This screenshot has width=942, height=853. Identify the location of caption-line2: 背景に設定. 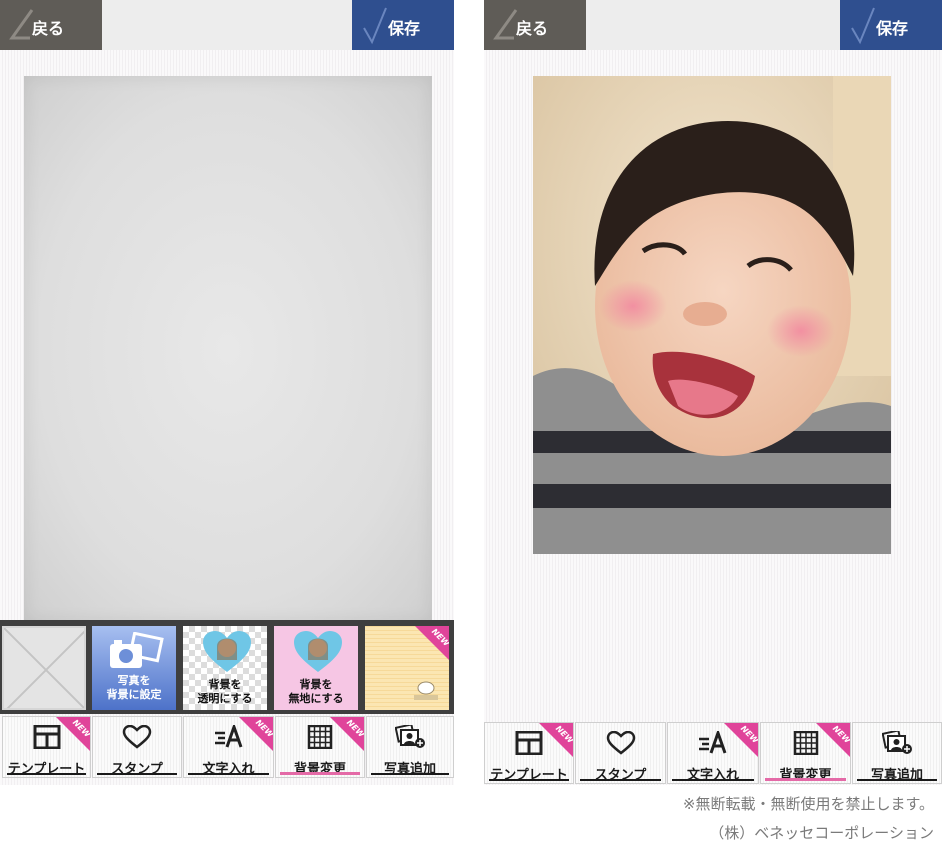
(134, 694).